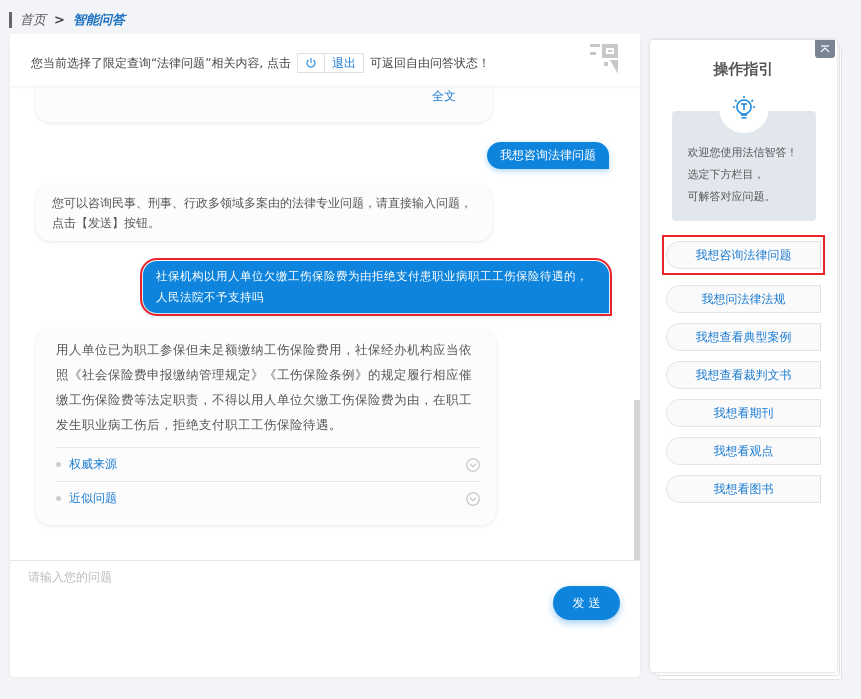 Image resolution: width=861 pixels, height=699 pixels. What do you see at coordinates (263, 464) in the screenshot?
I see `section-link: 权威来源` at bounding box center [263, 464].